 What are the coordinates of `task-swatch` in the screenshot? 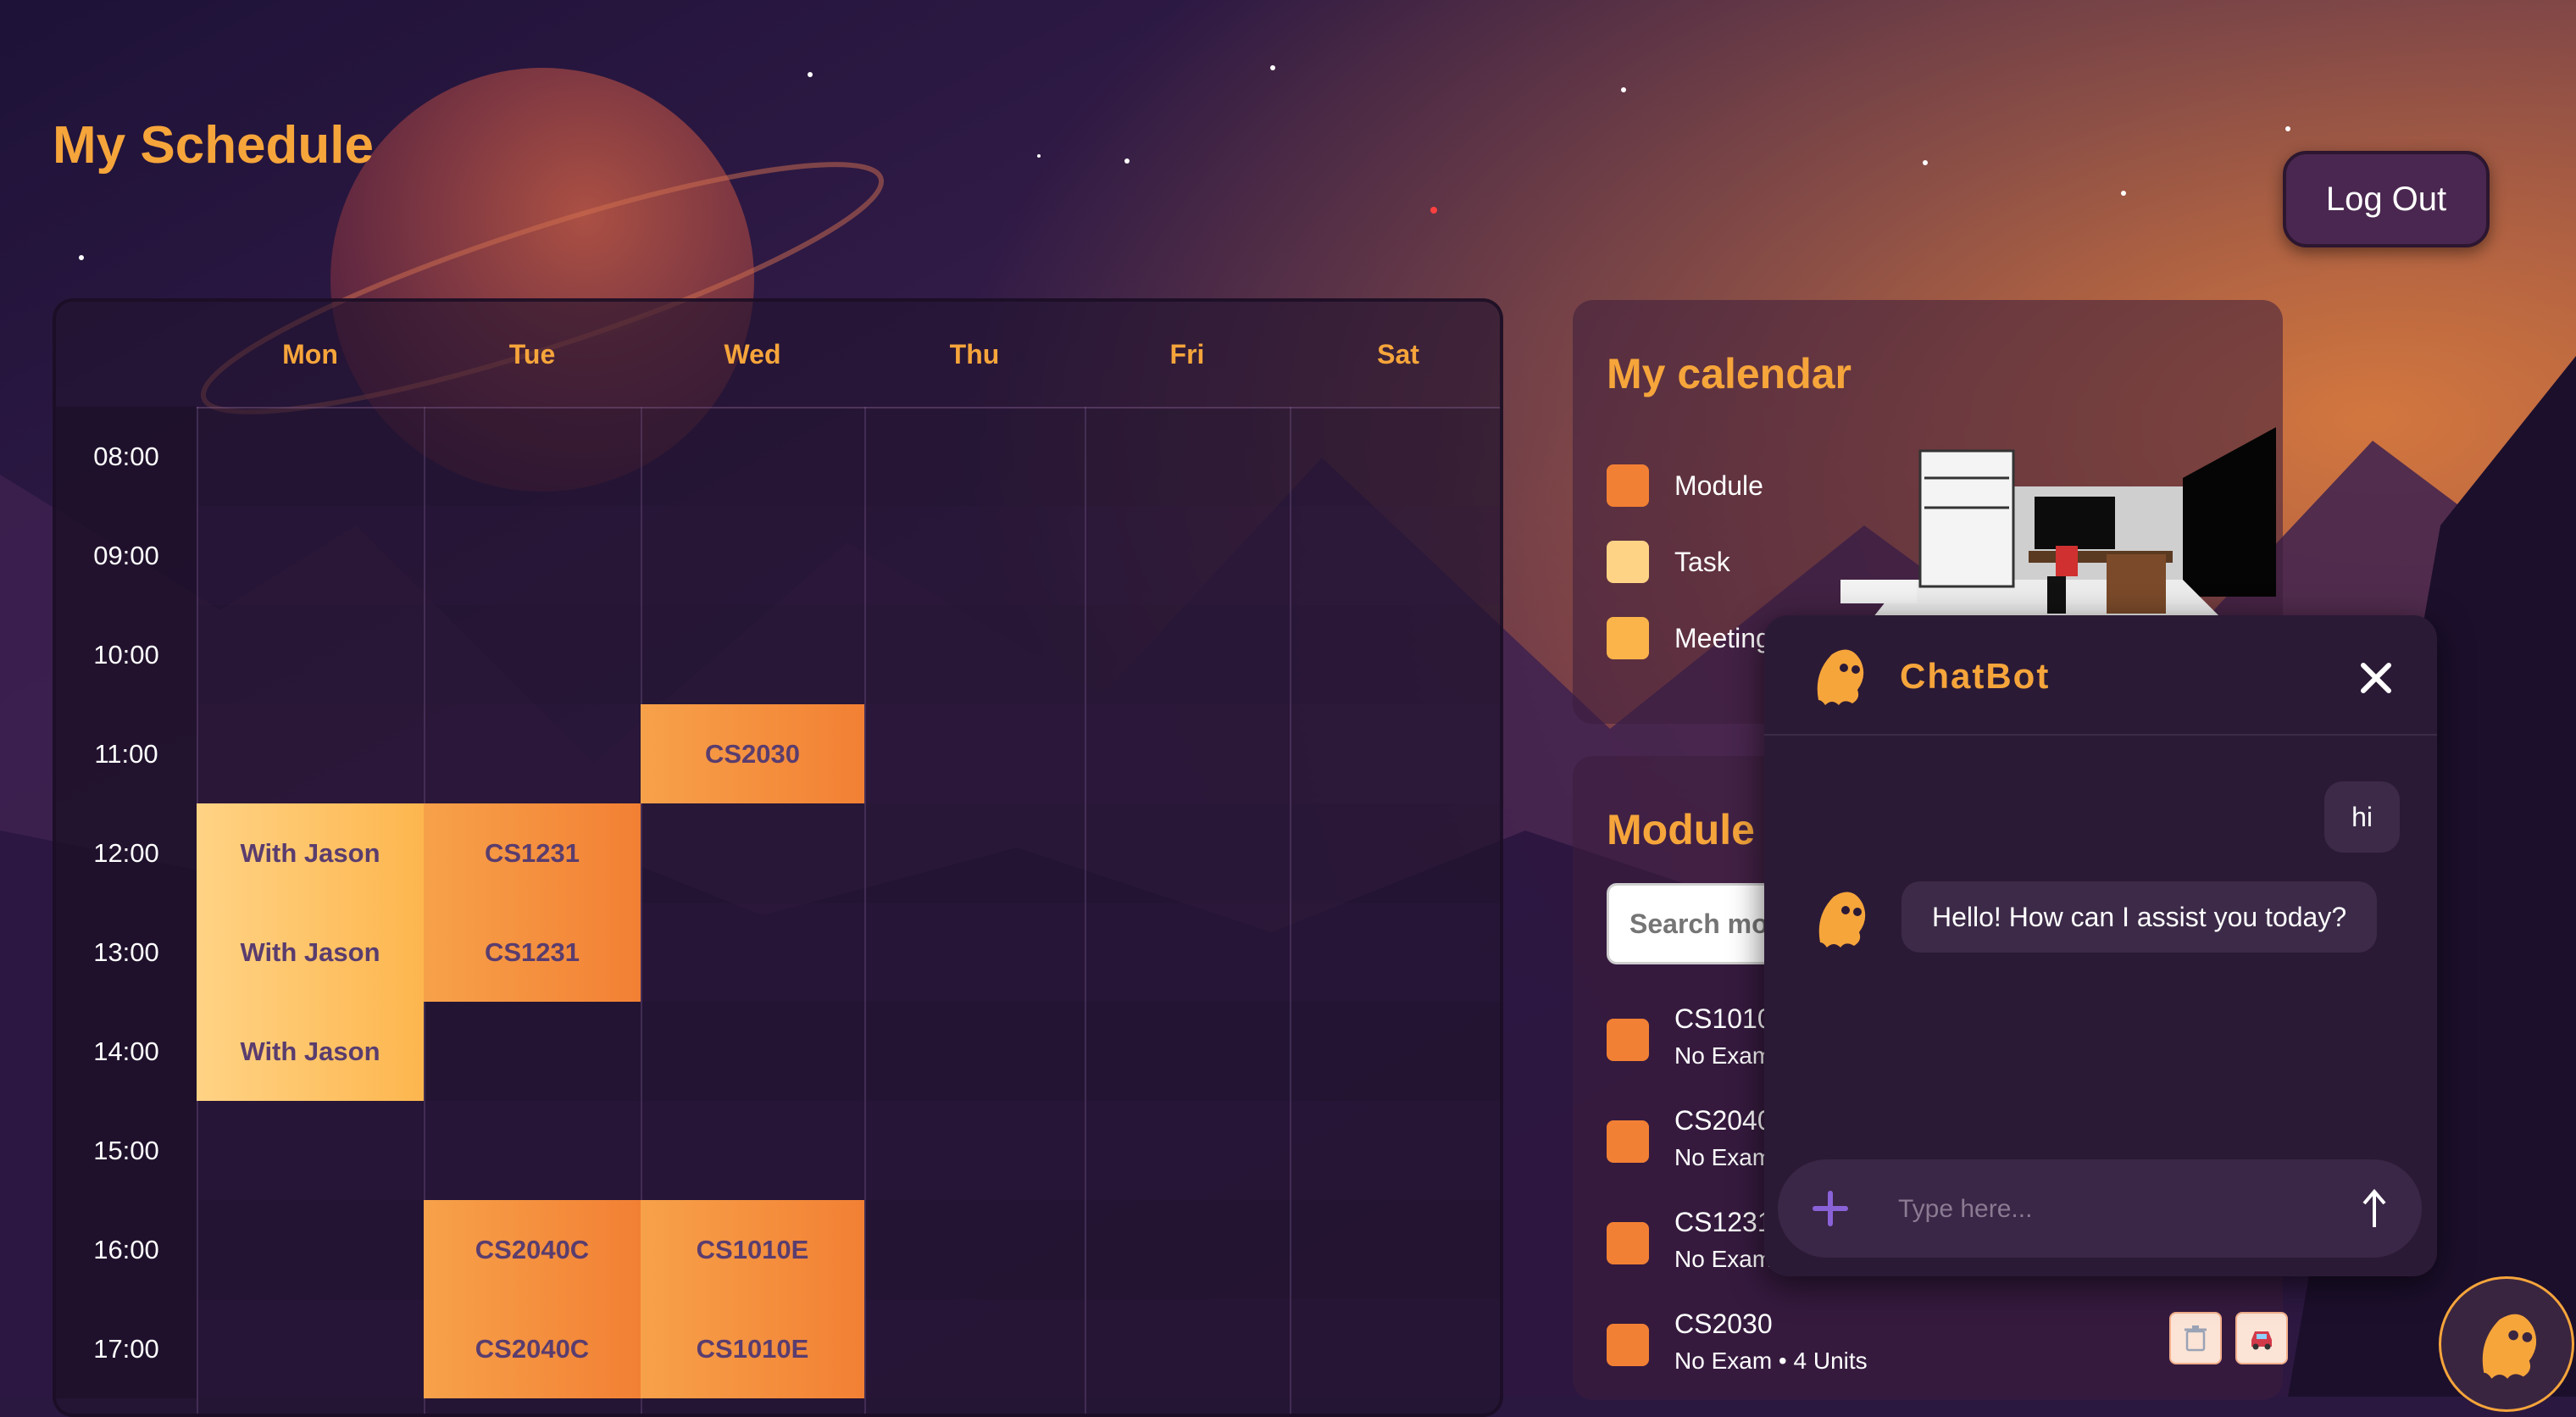 It's located at (1628, 562).